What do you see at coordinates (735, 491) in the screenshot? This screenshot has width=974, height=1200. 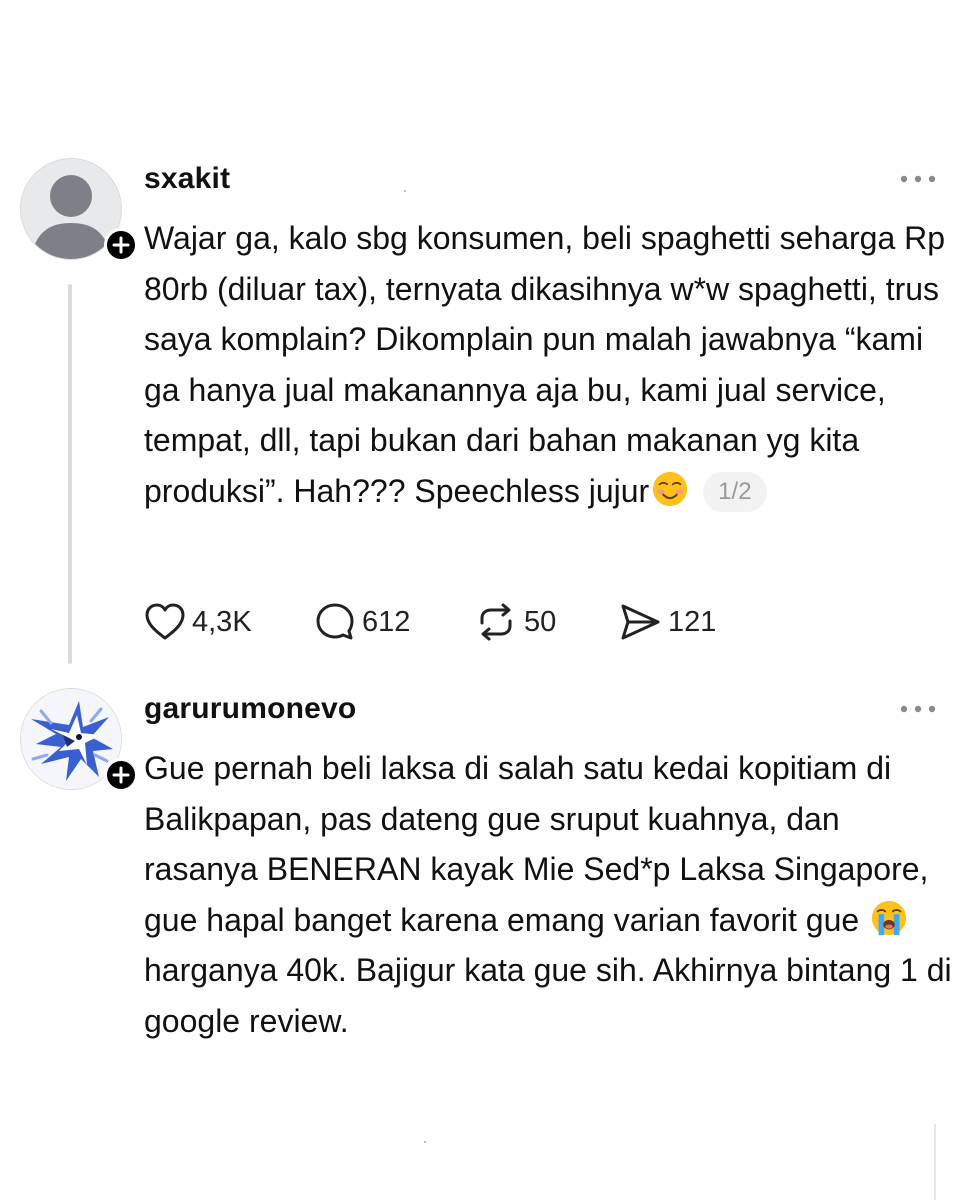 I see `page-indicator: 1/2` at bounding box center [735, 491].